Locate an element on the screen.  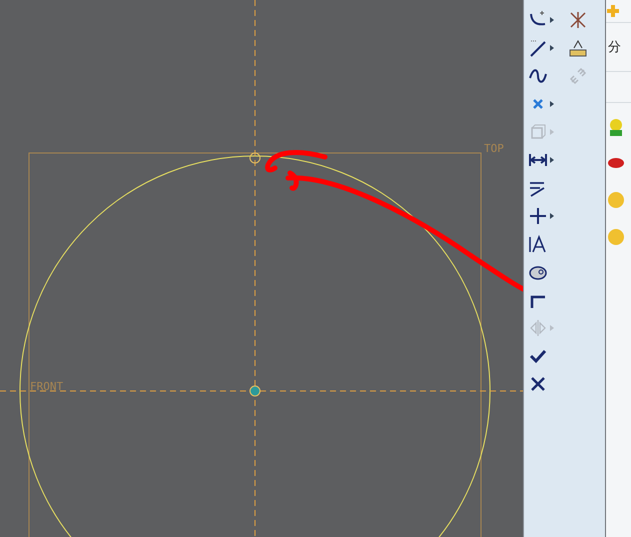
origin-marker is located at coordinates (255, 391).